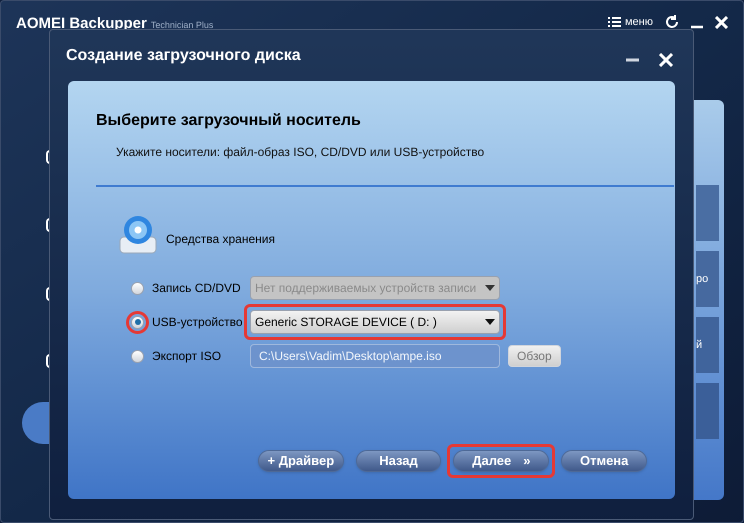 The height and width of the screenshot is (523, 744). What do you see at coordinates (399, 461) in the screenshot?
I see `dialog-button: Назад` at bounding box center [399, 461].